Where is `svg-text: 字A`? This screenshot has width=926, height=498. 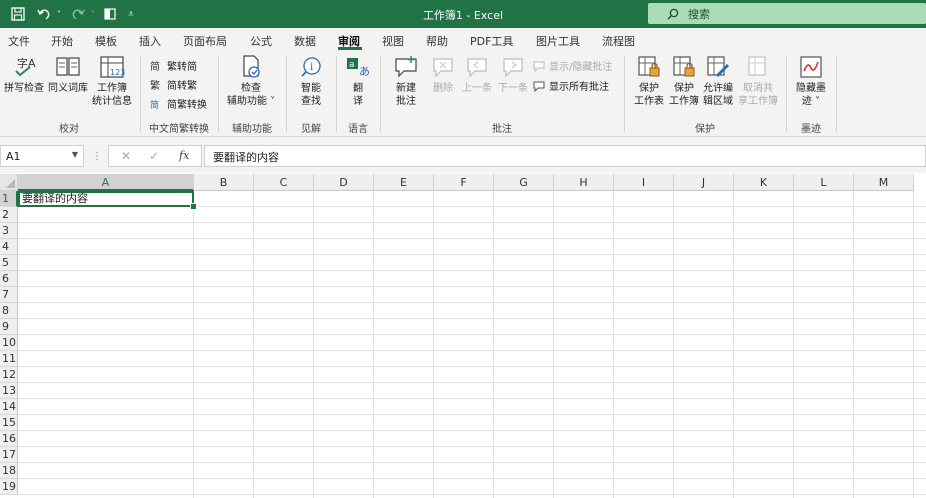
svg-text: 字A is located at coordinates (26, 63).